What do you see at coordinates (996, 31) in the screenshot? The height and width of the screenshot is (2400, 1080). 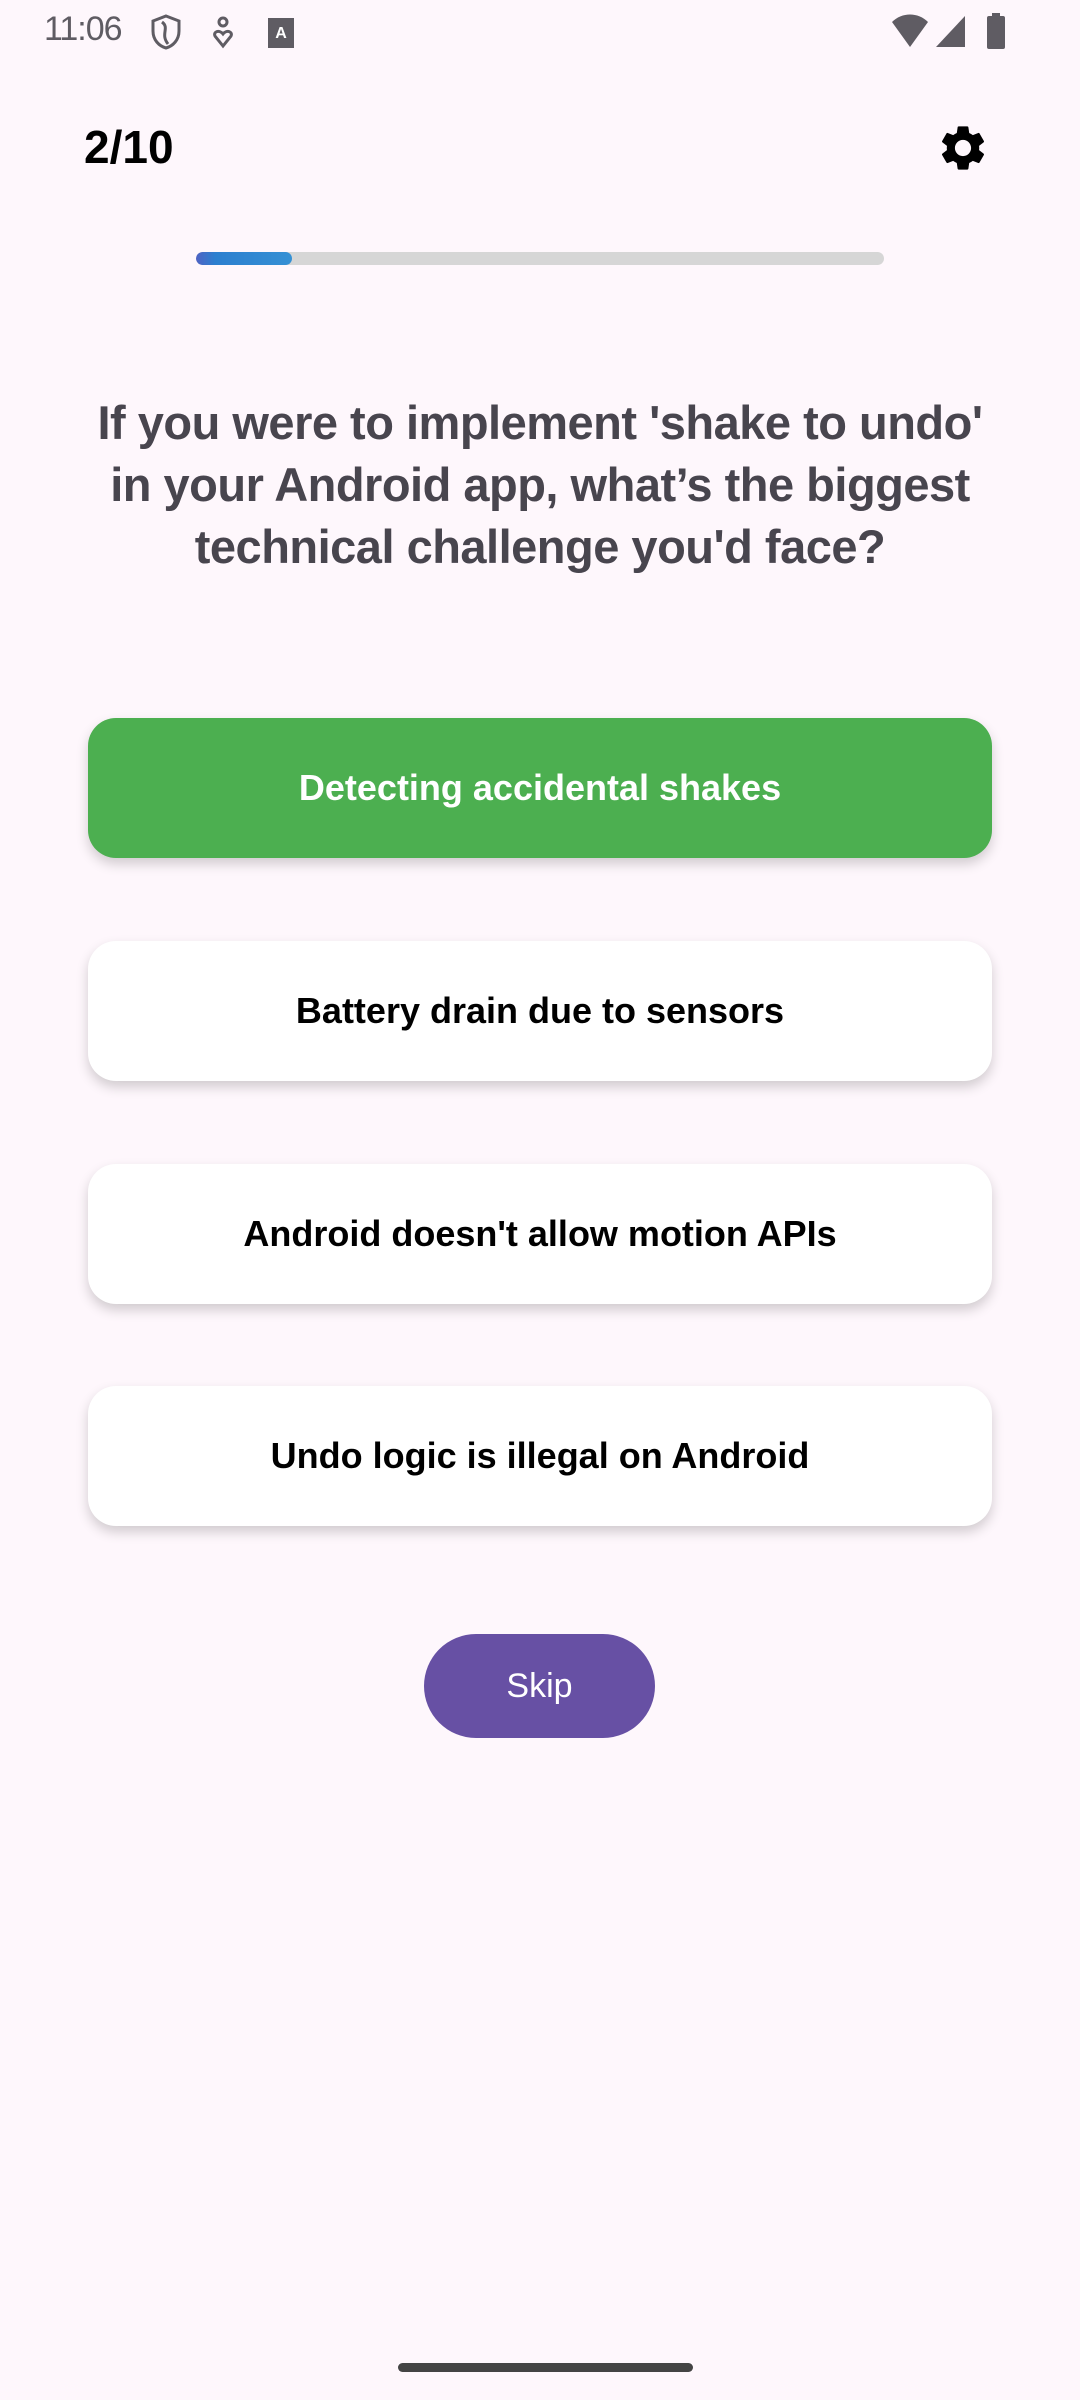 I see `battery-icon` at bounding box center [996, 31].